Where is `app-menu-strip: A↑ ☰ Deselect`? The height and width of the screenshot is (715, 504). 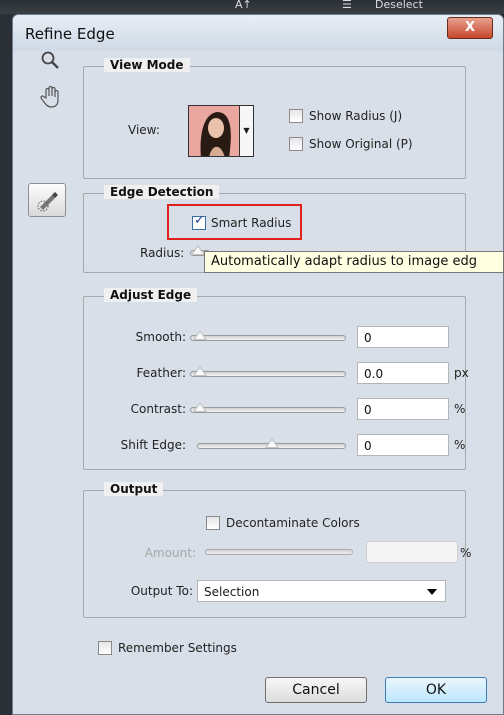 app-menu-strip: A↑ ☰ Deselect is located at coordinates (252, 7).